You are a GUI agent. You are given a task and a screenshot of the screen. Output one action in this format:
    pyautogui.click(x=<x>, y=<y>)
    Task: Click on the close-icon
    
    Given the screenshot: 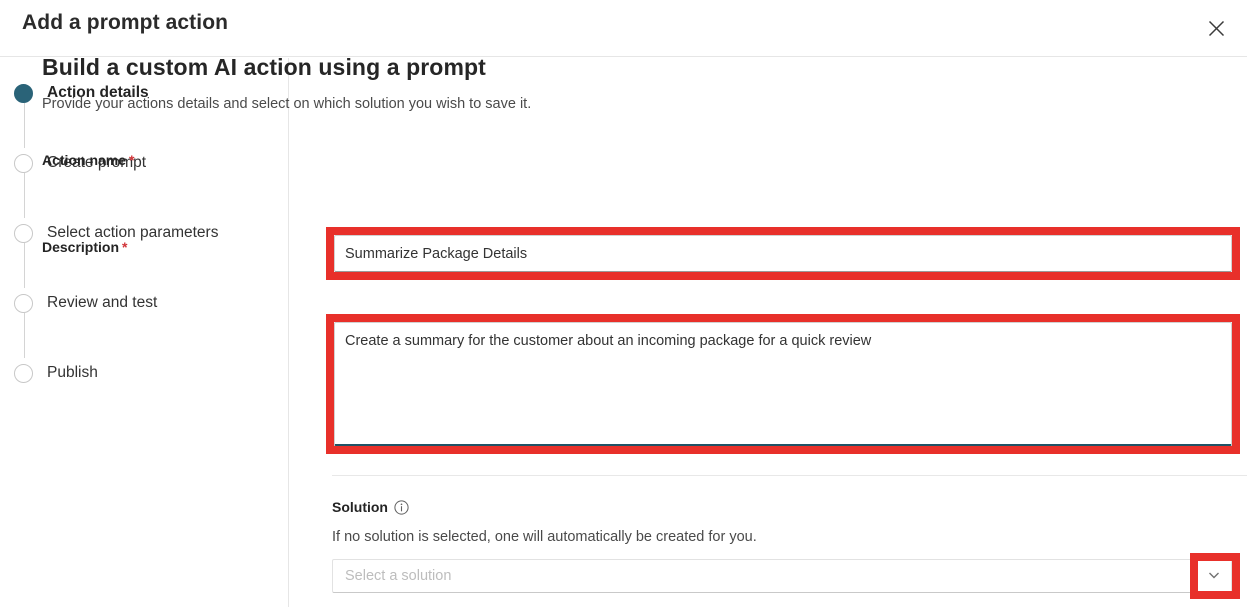 What is the action you would take?
    pyautogui.click(x=1216, y=28)
    